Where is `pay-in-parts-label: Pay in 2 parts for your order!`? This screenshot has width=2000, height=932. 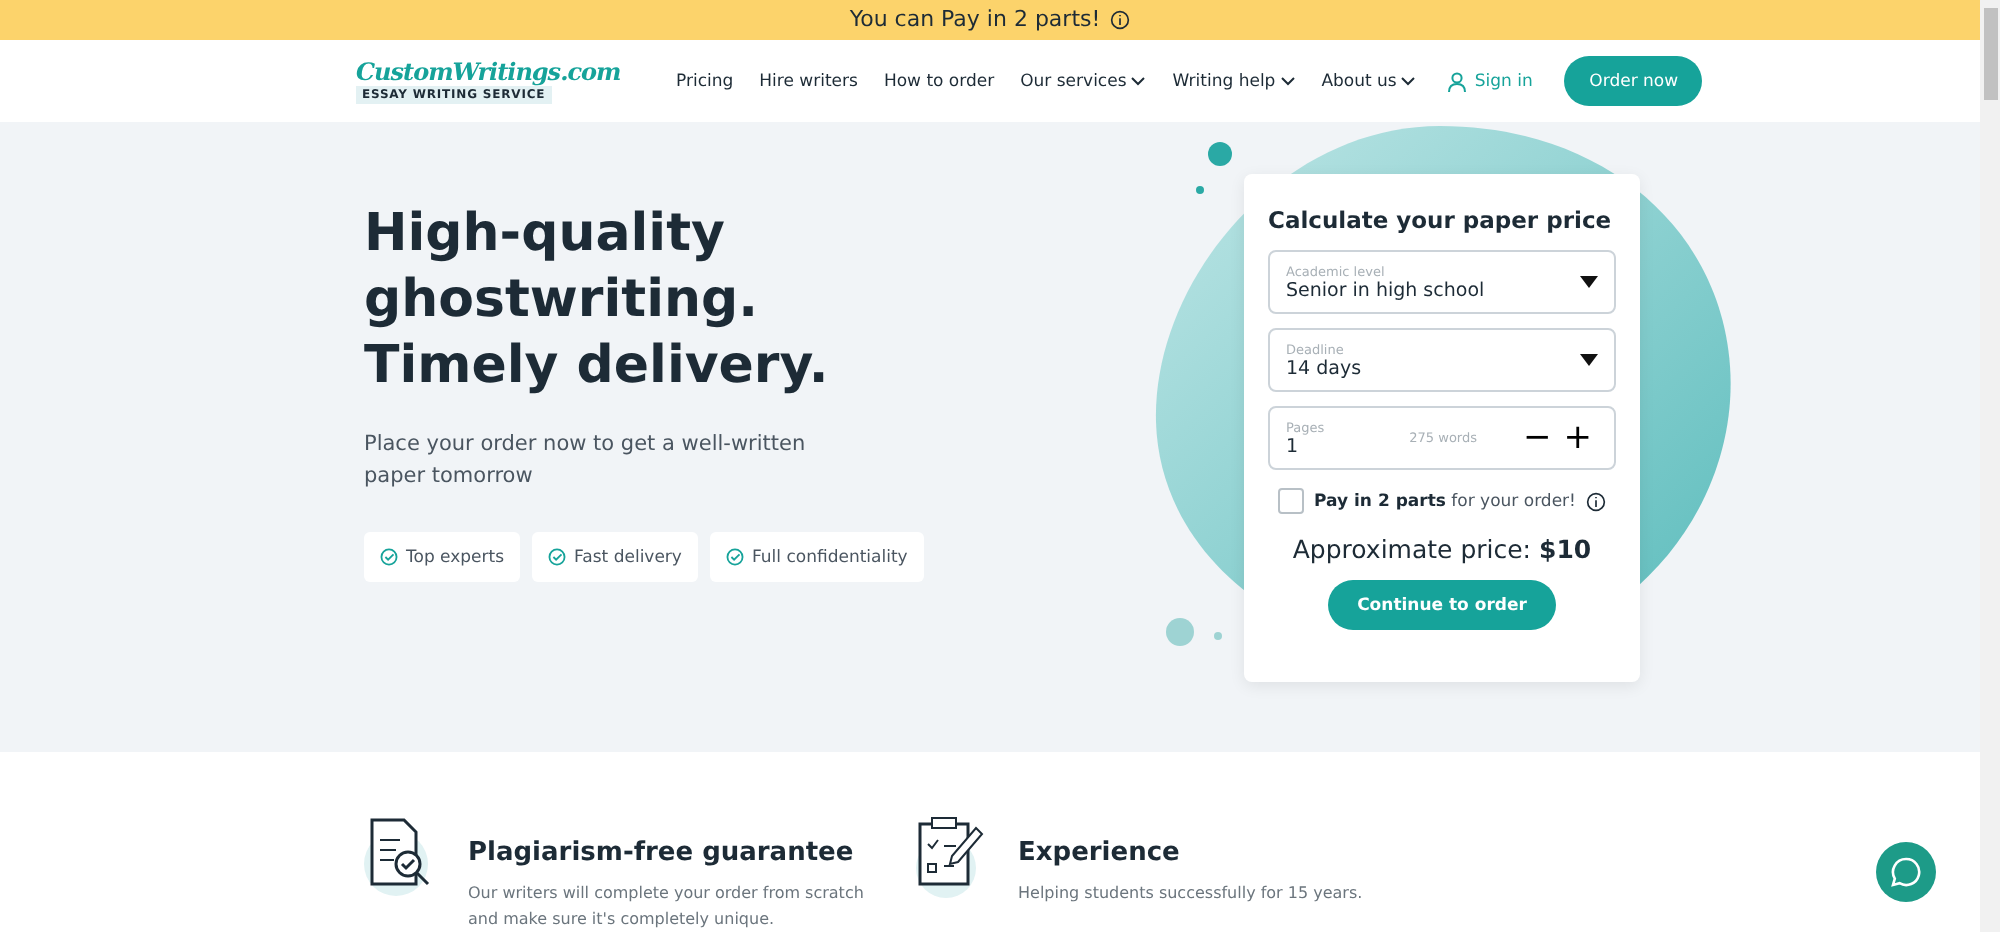 pay-in-parts-label: Pay in 2 parts for your order! is located at coordinates (1445, 501).